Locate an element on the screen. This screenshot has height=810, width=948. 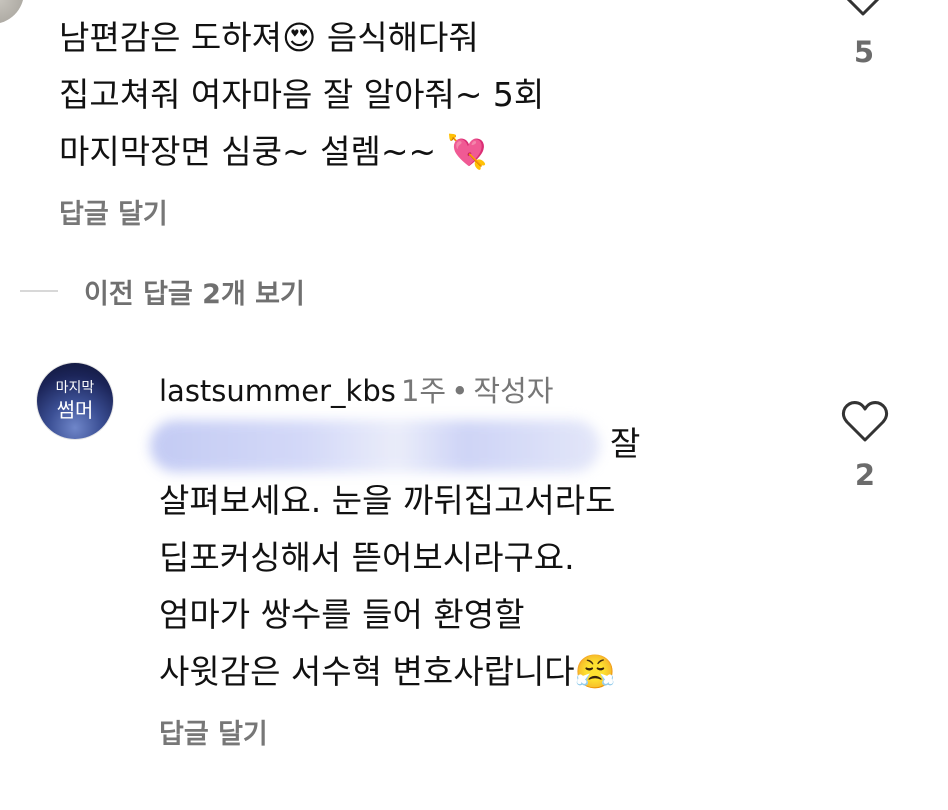
avatar-text-bottom: 썸머 is located at coordinates (75, 410).